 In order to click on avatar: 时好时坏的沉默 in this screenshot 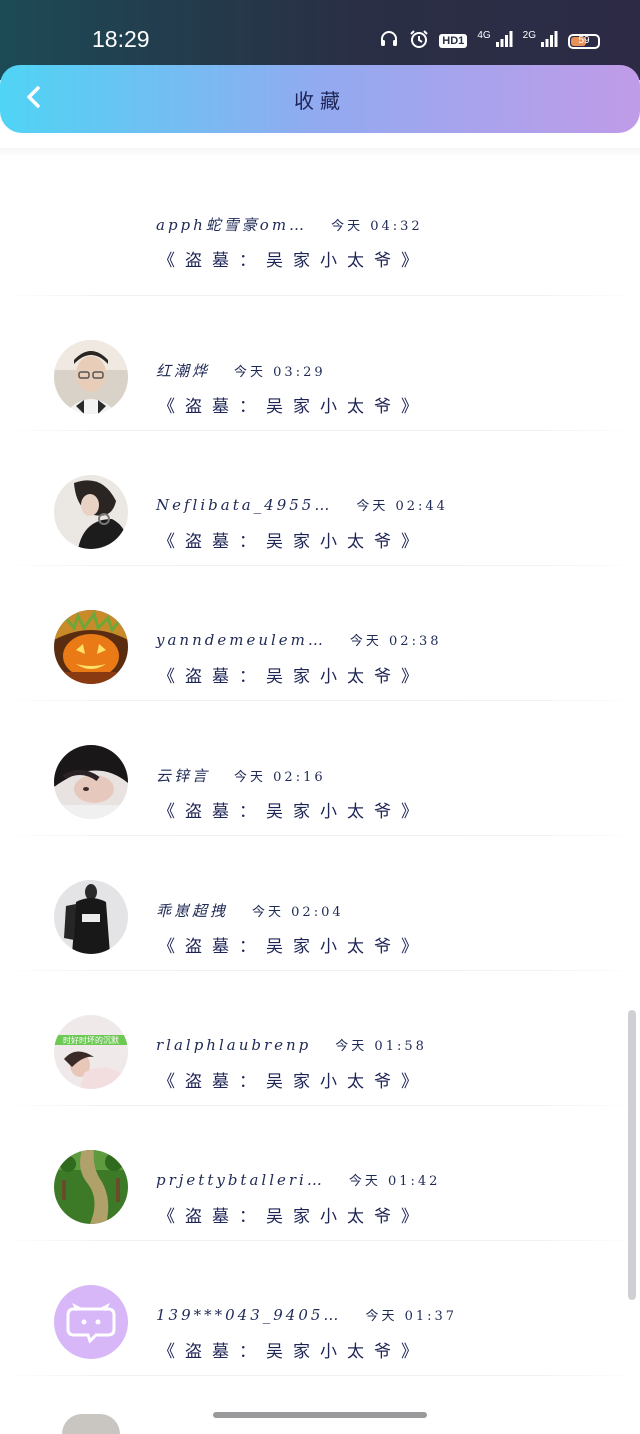, I will do `click(91, 1052)`.